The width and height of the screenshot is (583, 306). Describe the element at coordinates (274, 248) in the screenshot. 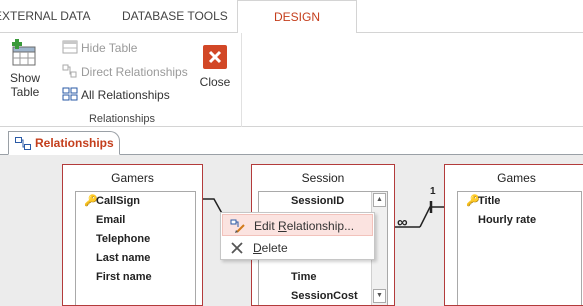

I see `delete-suffix: elete` at that location.